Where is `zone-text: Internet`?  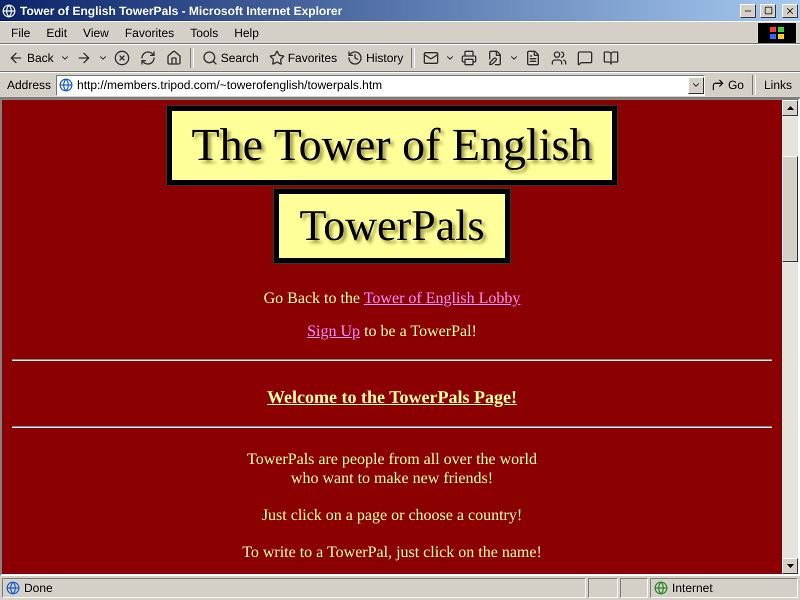
zone-text: Internet is located at coordinates (692, 588).